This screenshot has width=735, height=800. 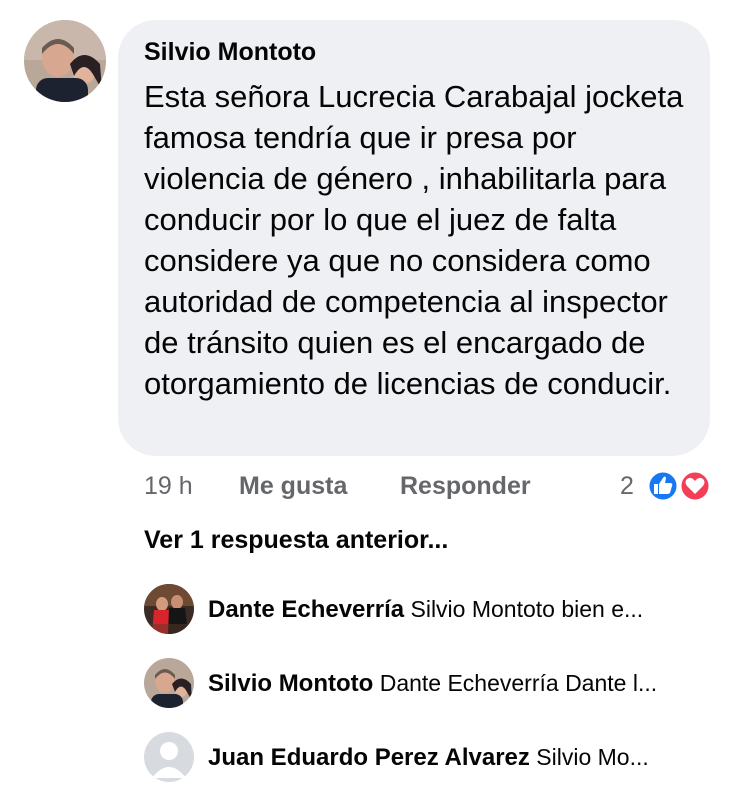 I want to click on reply-author: Juan Eduardo Perez Alvarez, so click(x=369, y=757).